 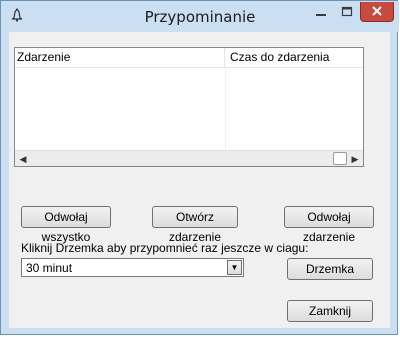 I want to click on column-header-event: Zdarzenie, so click(x=120, y=57).